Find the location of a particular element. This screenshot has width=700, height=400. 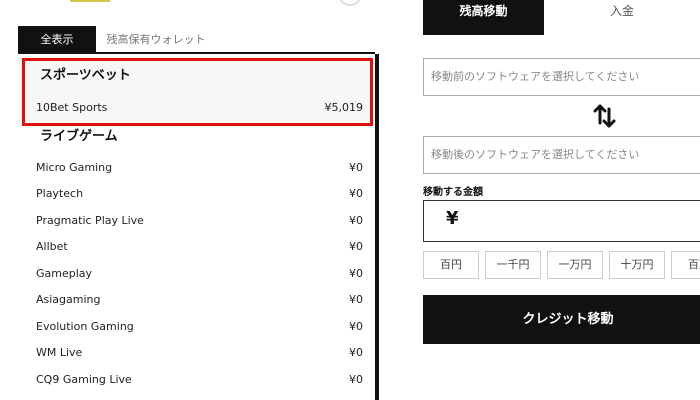

wallet-name: Asiagaming is located at coordinates (68, 299).